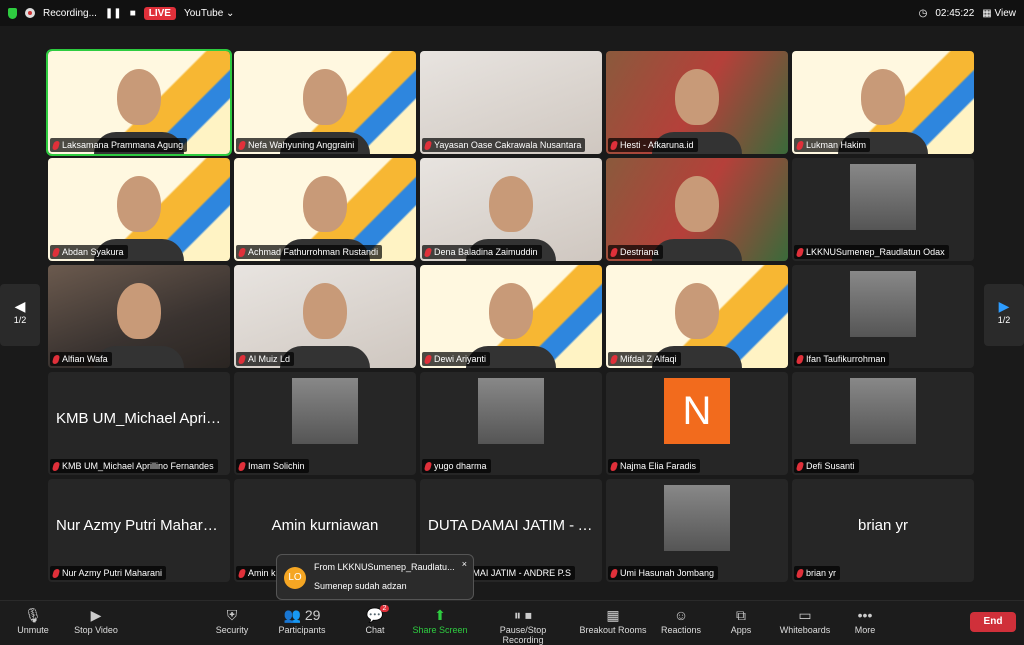 The width and height of the screenshot is (1024, 645). Describe the element at coordinates (230, 13) in the screenshot. I see `chevron-down-icon: ⌄` at that location.